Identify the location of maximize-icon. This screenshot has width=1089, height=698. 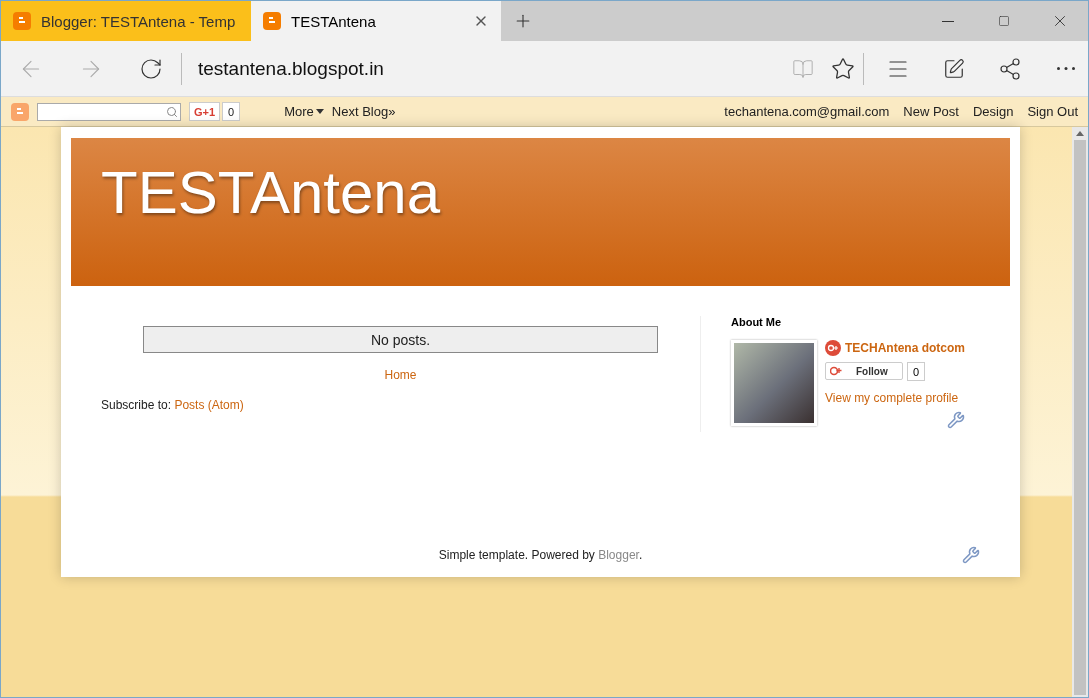
(1004, 21).